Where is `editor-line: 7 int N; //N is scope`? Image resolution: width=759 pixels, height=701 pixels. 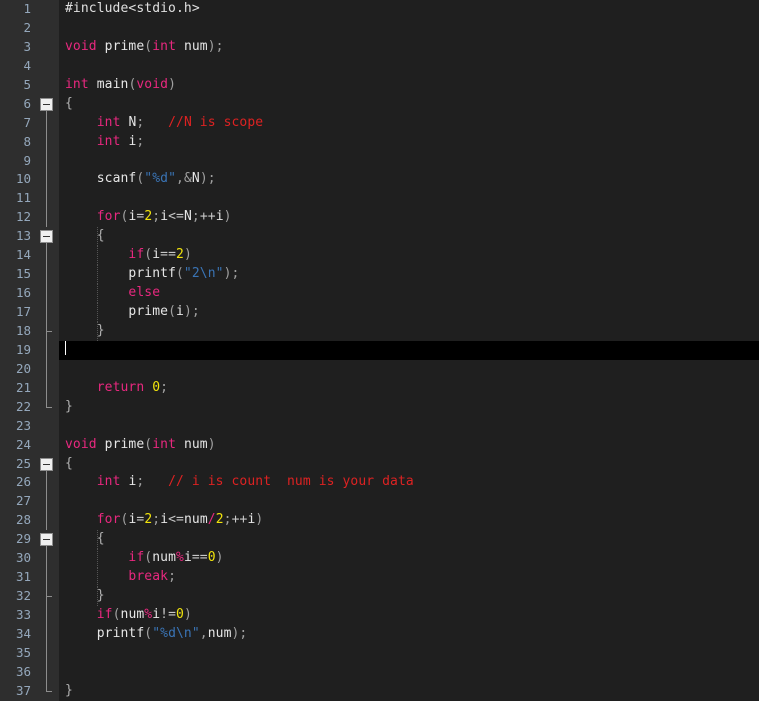
editor-line: 7 int N; //N is scope is located at coordinates (379, 123).